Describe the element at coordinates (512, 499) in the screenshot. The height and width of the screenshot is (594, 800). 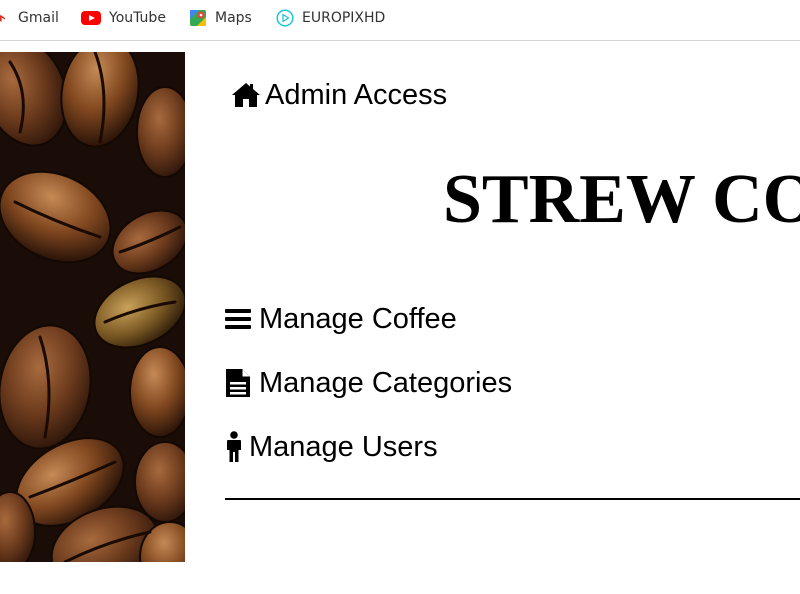
I see `divider` at that location.